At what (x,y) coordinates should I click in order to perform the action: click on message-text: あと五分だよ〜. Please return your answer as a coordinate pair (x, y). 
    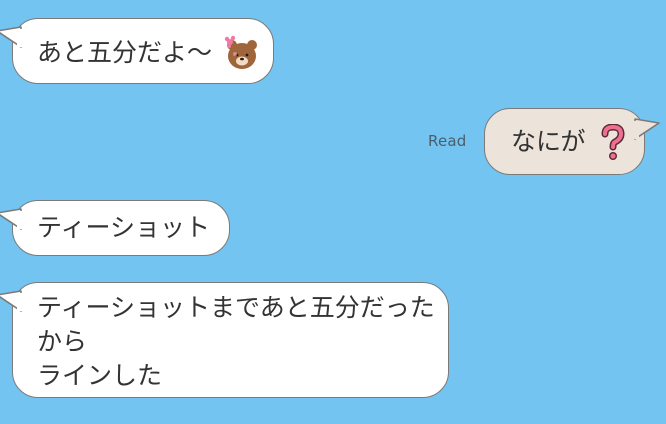
    Looking at the image, I should click on (125, 52).